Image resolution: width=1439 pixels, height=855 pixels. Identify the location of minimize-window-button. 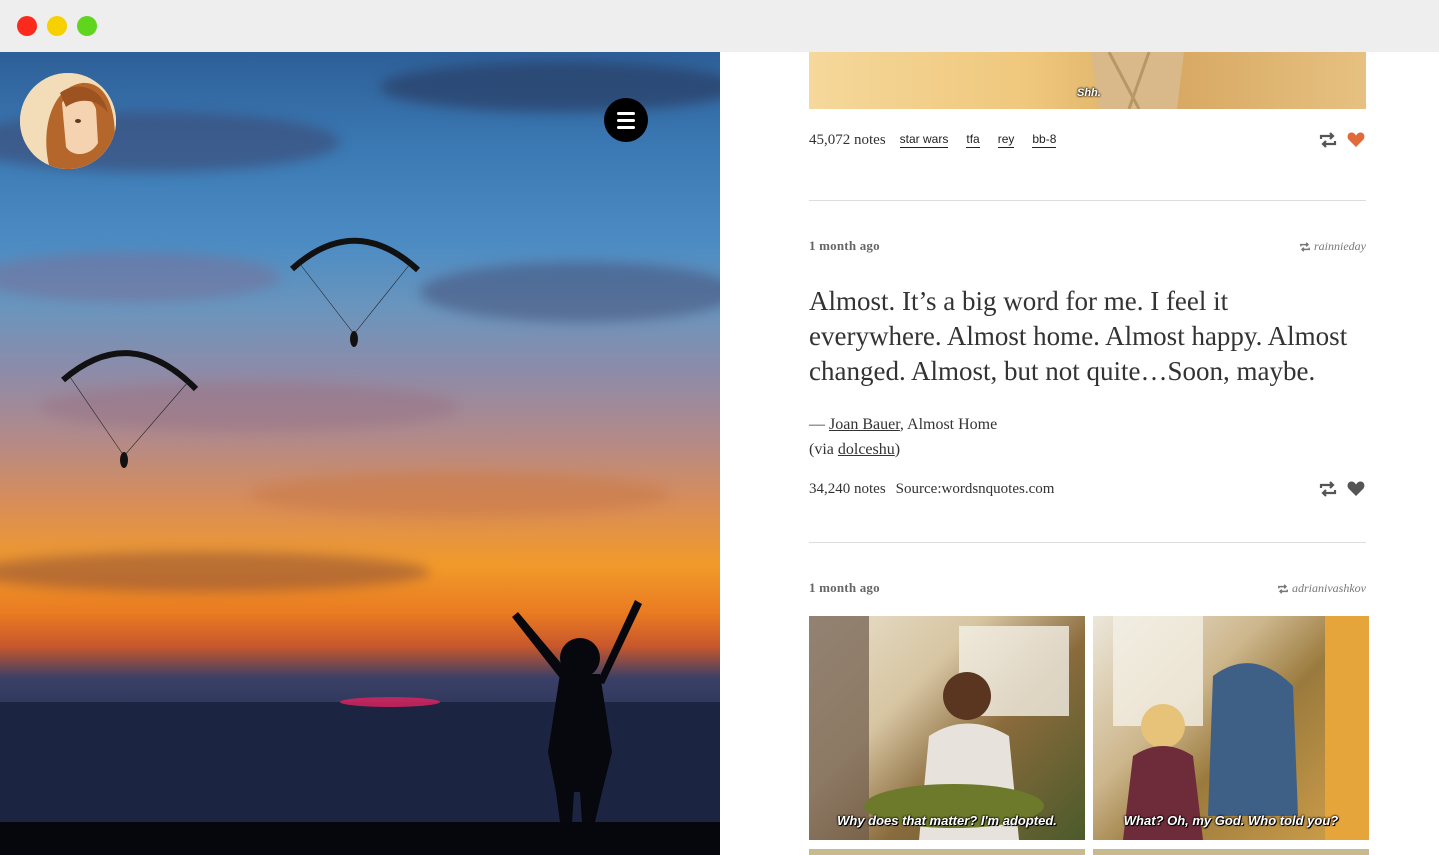
(57, 26).